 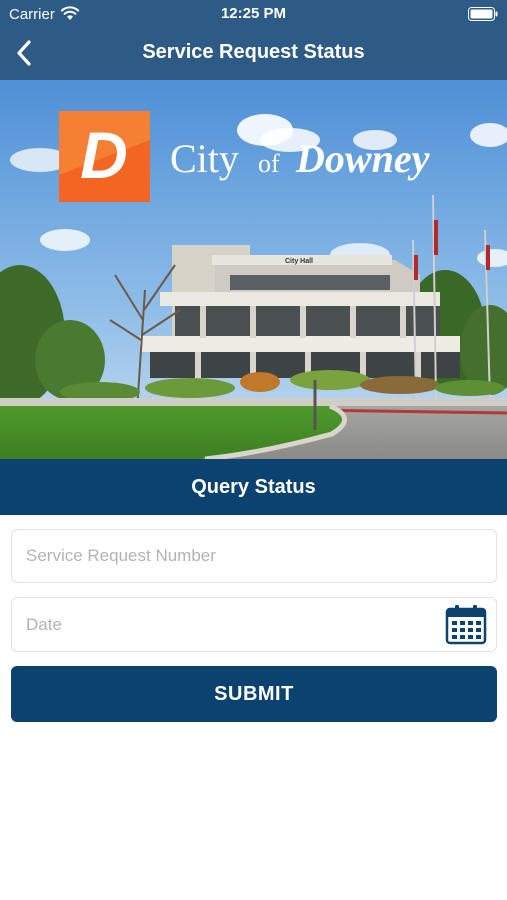 I want to click on logo-letter: D, so click(x=104, y=155).